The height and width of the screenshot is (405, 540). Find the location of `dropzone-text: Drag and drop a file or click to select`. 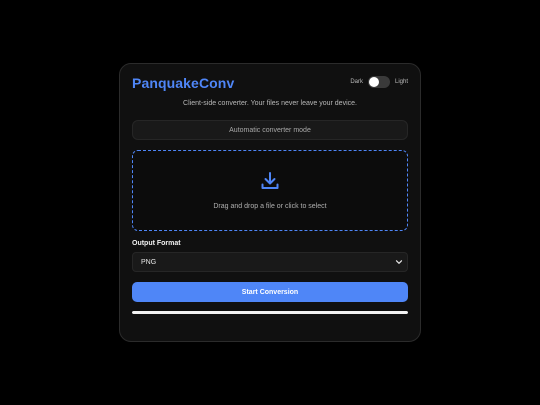

dropzone-text: Drag and drop a file or click to select is located at coordinates (270, 206).